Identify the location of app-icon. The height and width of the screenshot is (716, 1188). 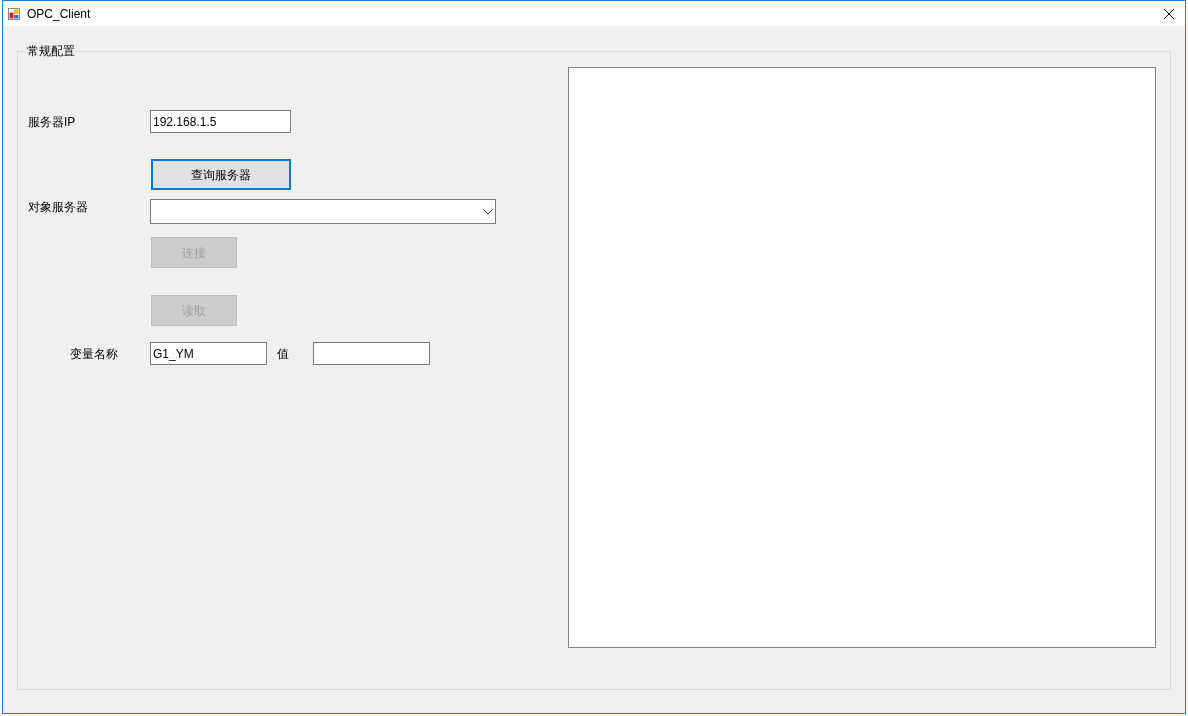
(14, 13).